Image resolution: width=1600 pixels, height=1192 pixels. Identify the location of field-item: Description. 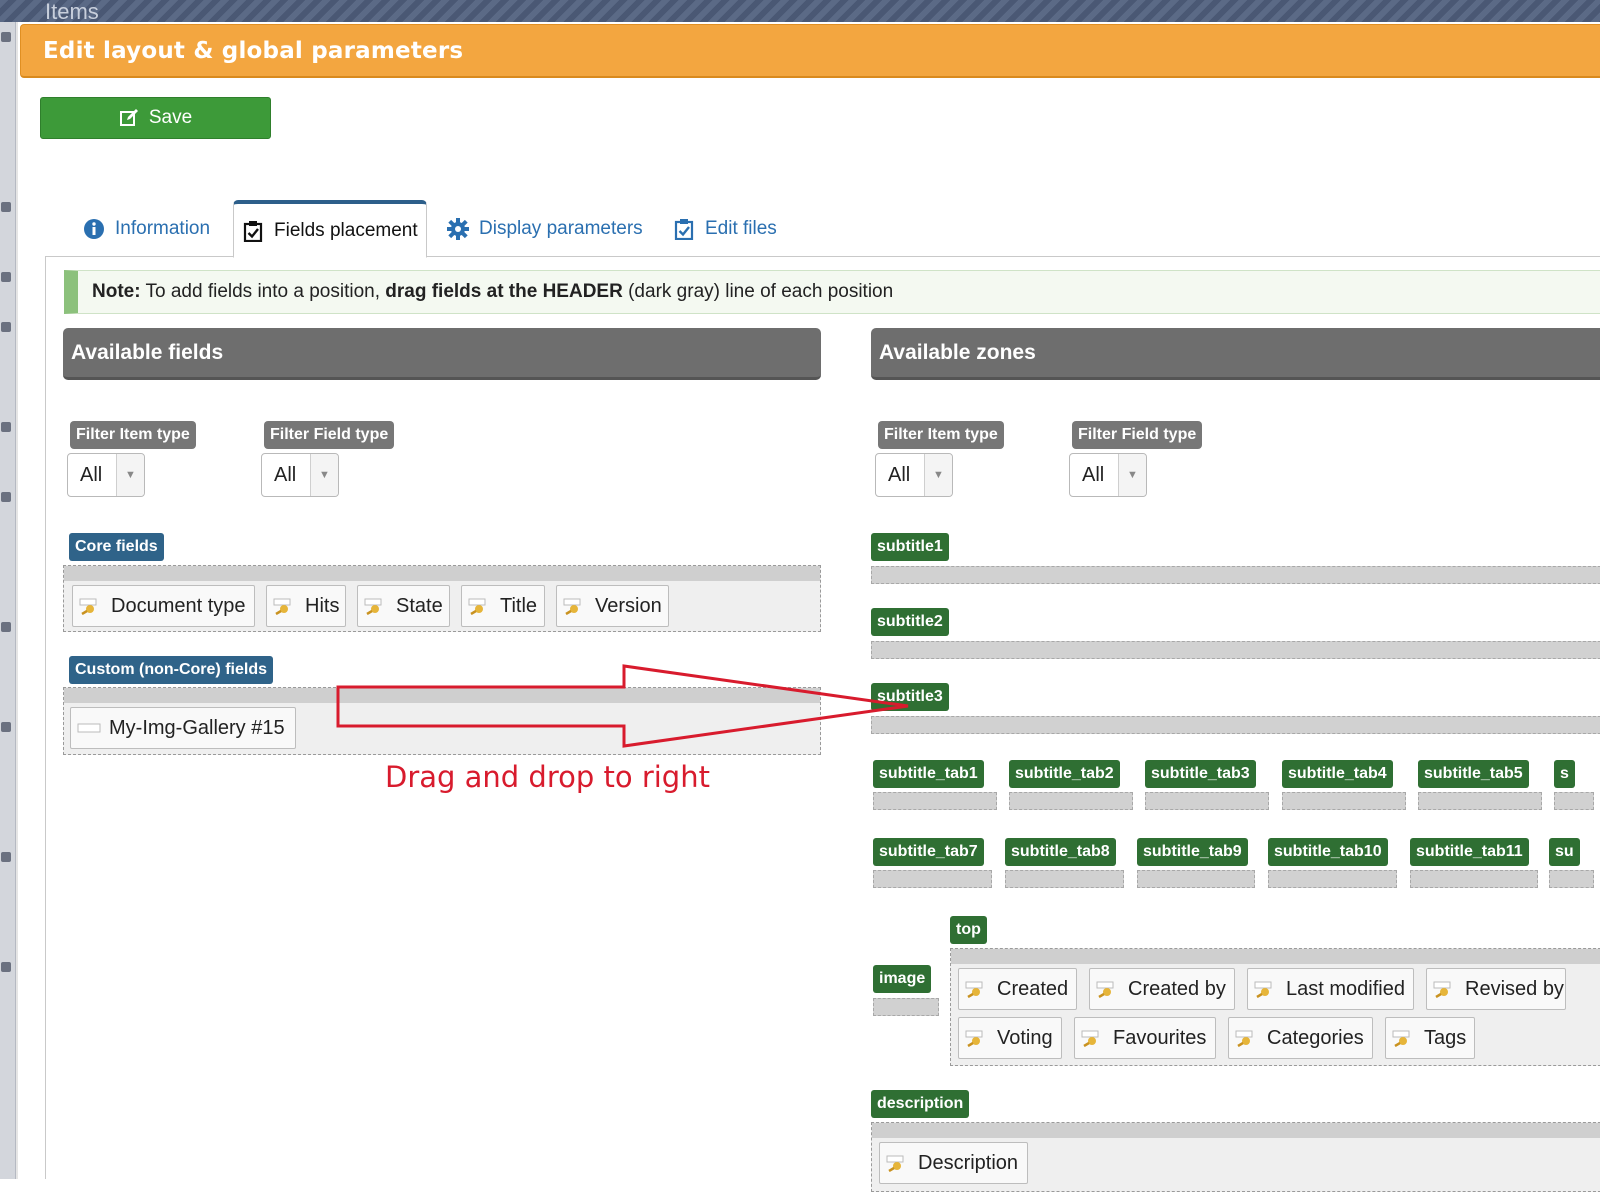
(953, 1163).